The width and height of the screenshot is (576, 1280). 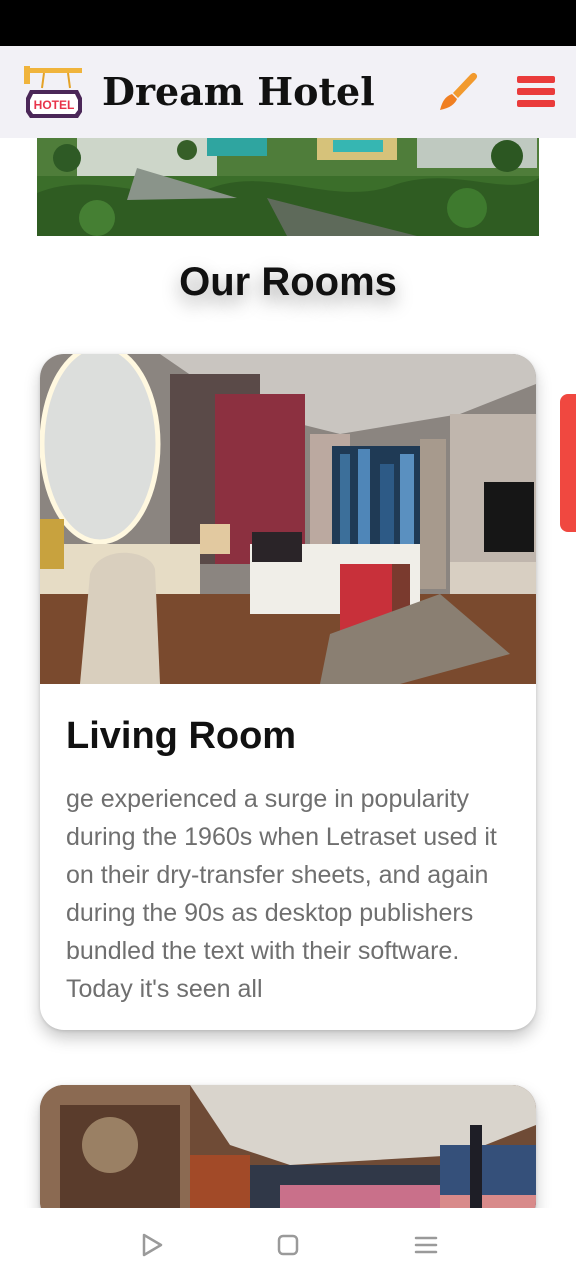 I want to click on paint-brush-icon, so click(x=458, y=93).